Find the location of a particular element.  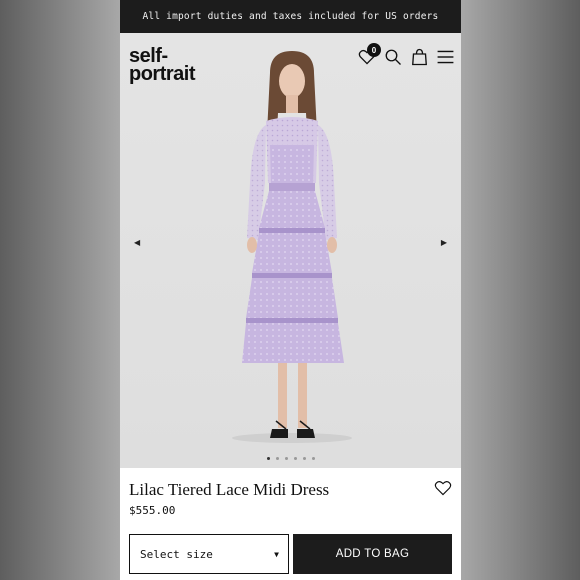

header-icons: 0 is located at coordinates (406, 56).